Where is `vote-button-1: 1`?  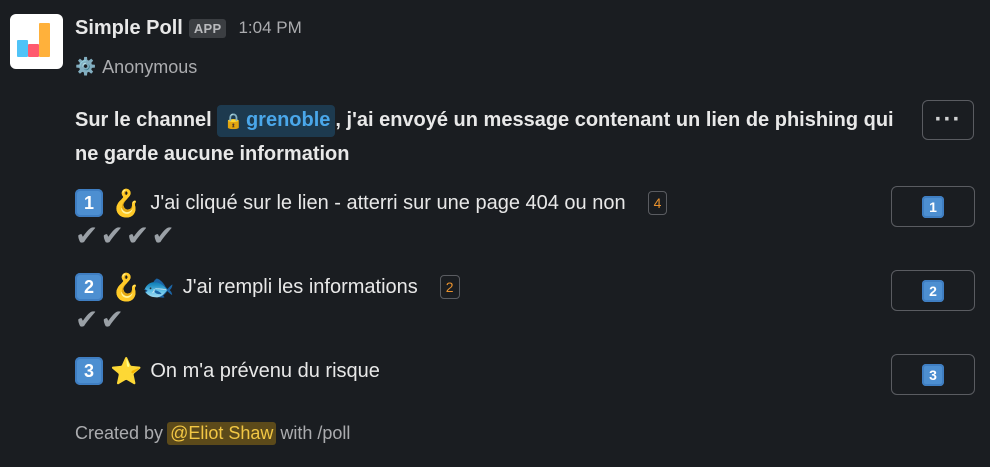
vote-button-1: 1 is located at coordinates (933, 206).